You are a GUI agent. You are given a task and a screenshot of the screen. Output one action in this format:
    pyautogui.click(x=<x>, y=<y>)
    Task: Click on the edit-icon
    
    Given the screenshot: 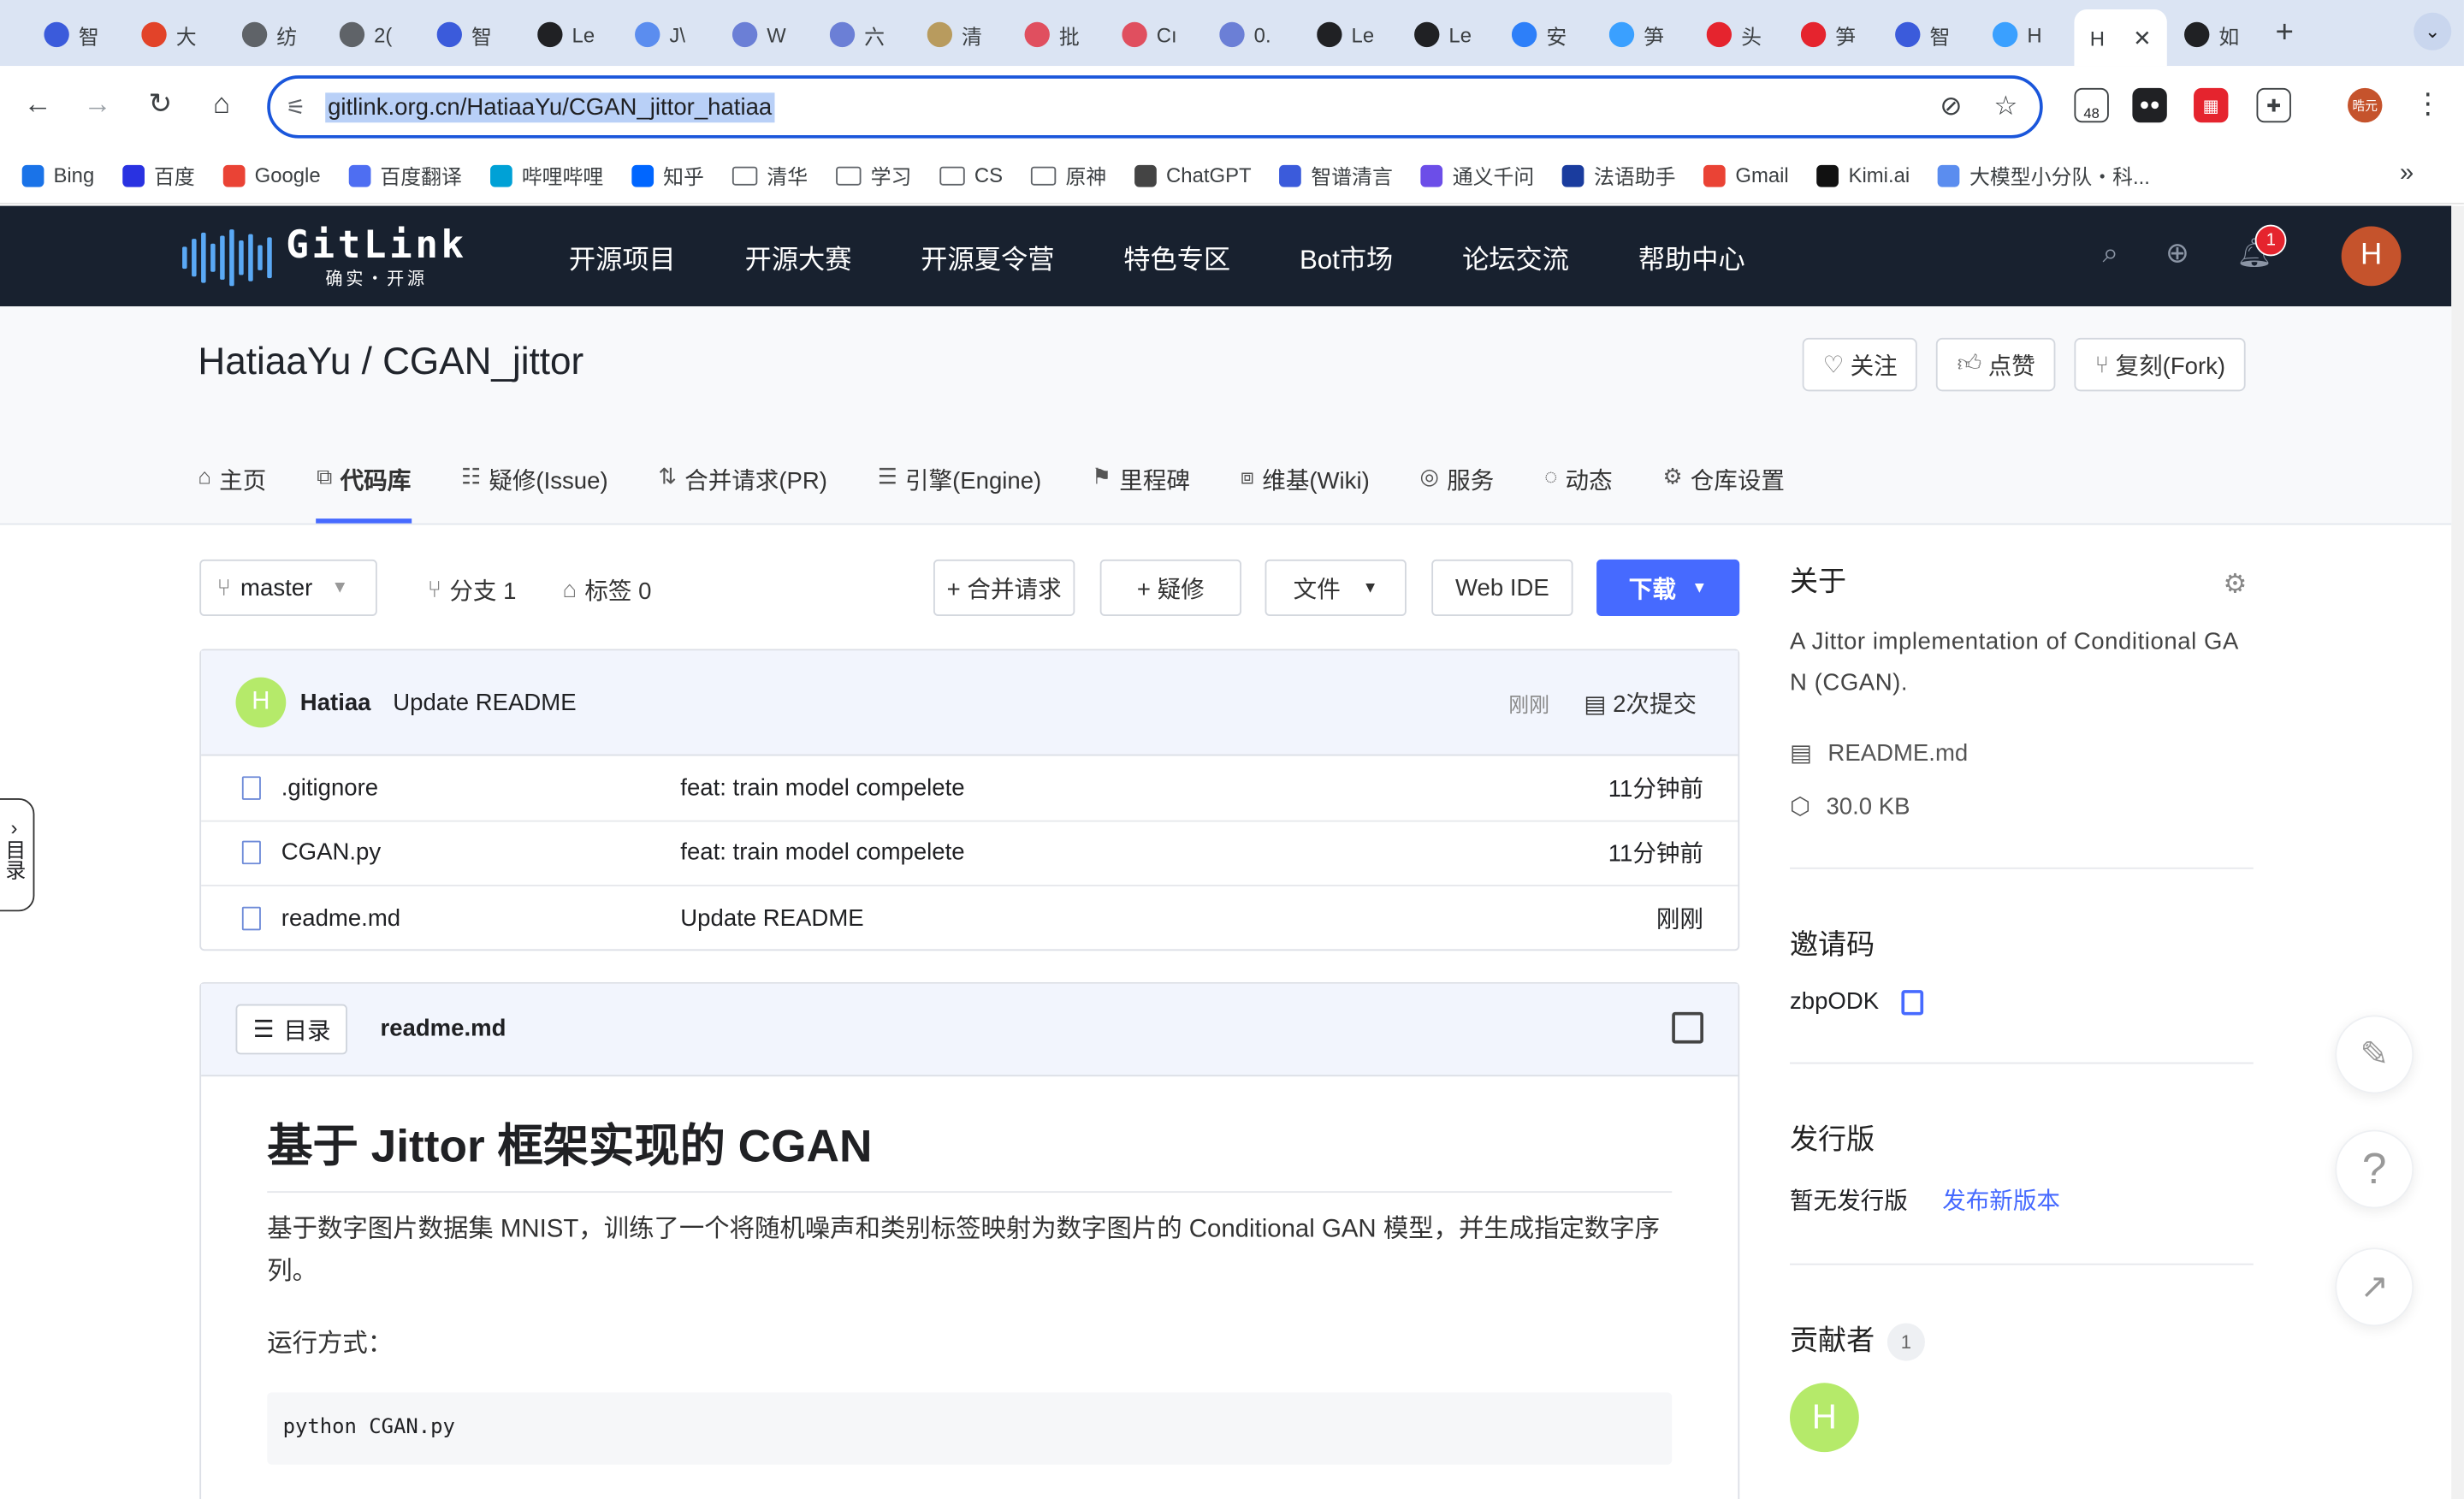 What is the action you would take?
    pyautogui.click(x=1687, y=1027)
    